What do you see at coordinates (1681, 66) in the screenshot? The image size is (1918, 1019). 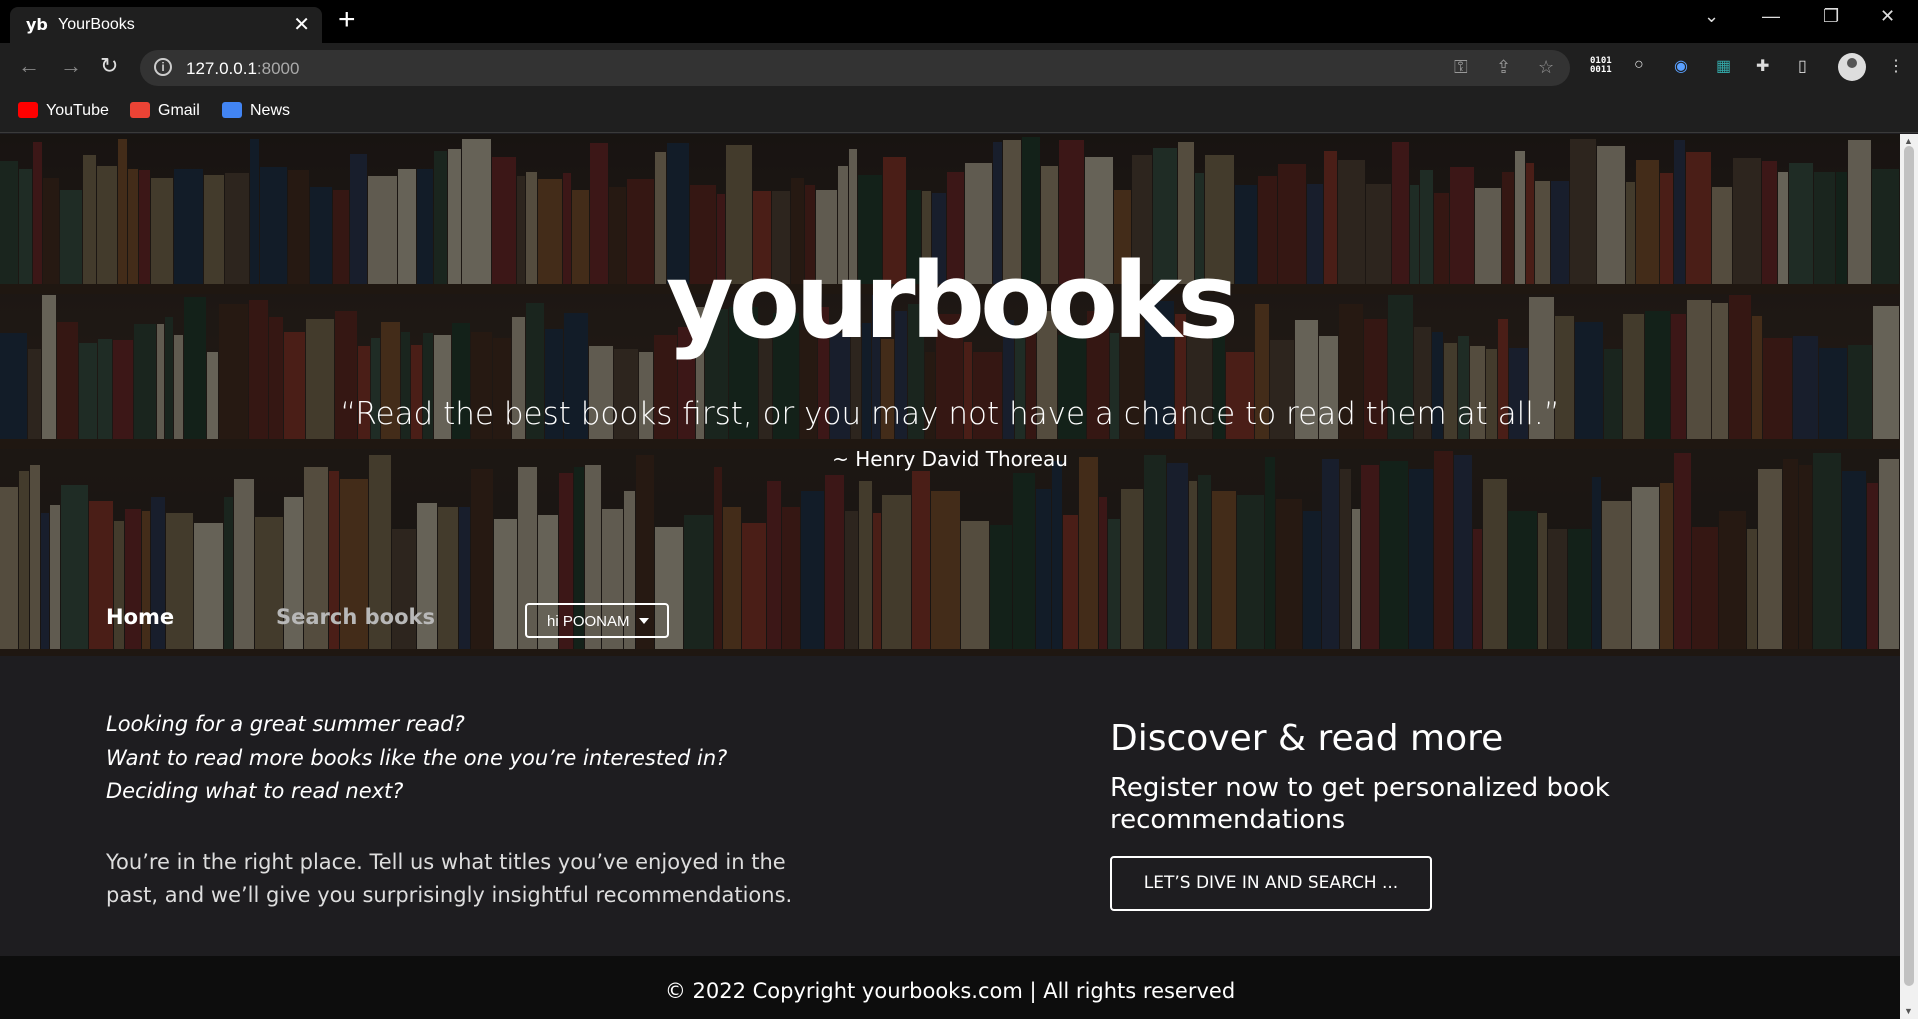 I see `screen-record-extension-icon: ◉` at bounding box center [1681, 66].